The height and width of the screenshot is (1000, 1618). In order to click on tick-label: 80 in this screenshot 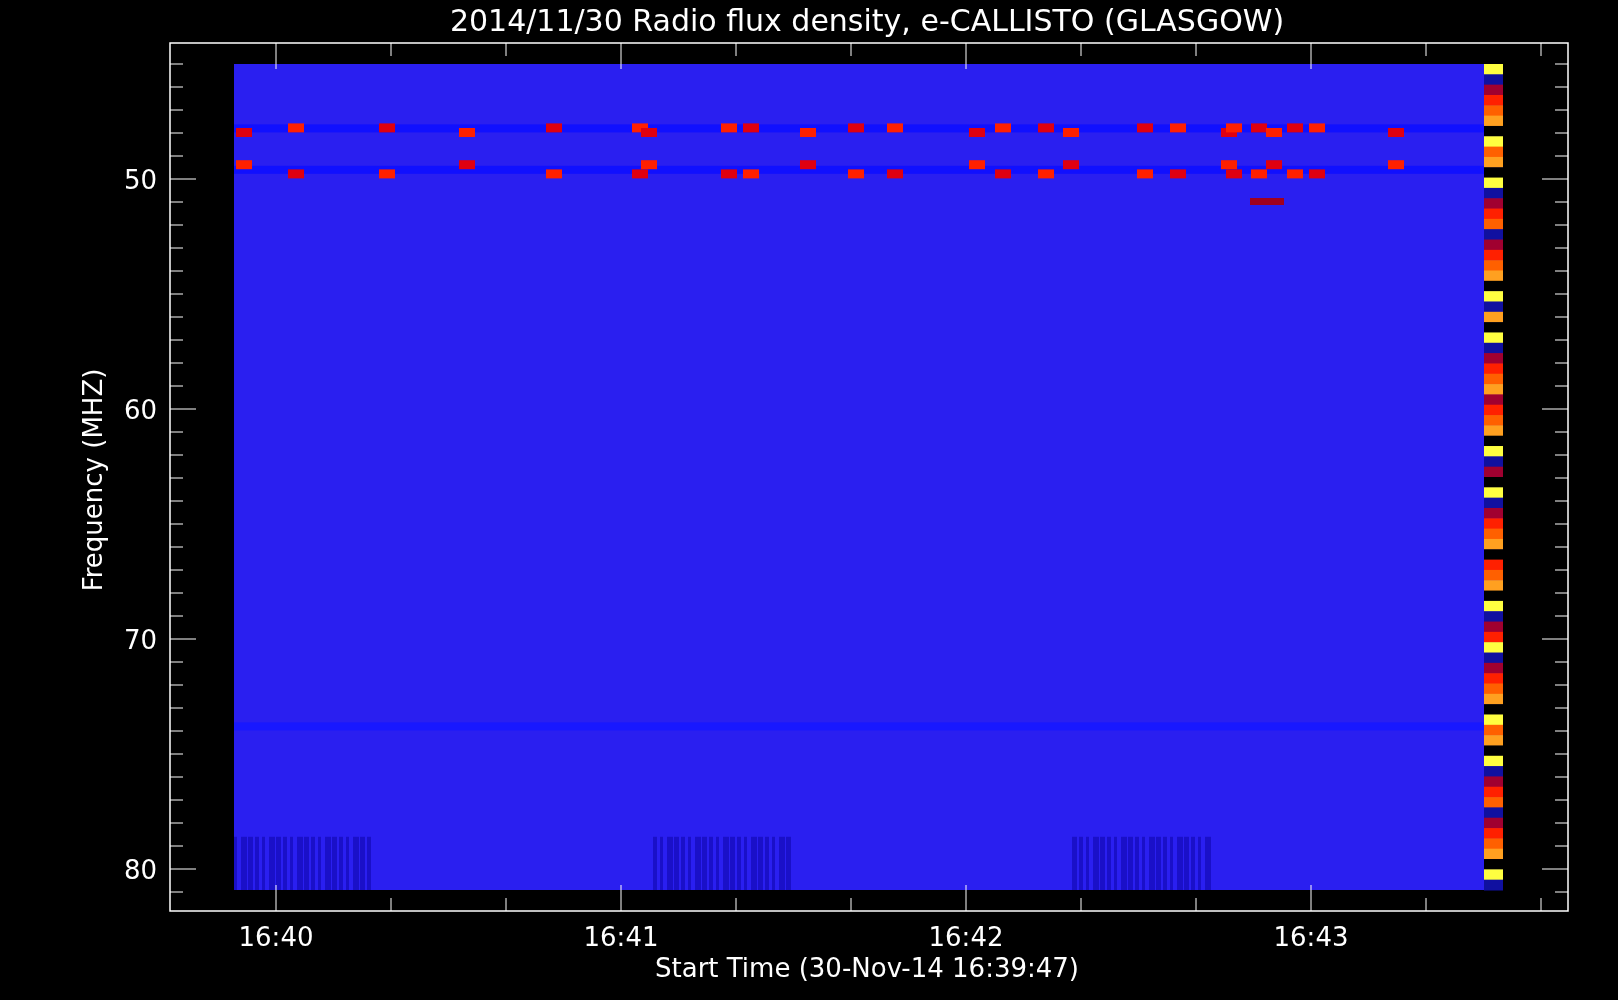, I will do `click(140, 870)`.